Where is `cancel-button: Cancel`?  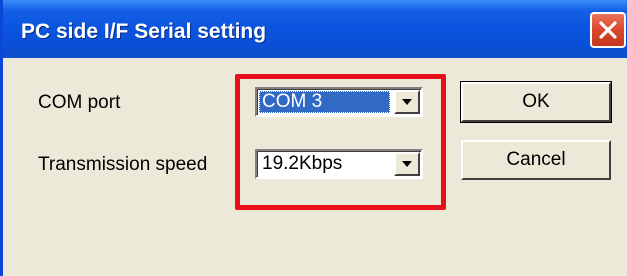 cancel-button: Cancel is located at coordinates (536, 160).